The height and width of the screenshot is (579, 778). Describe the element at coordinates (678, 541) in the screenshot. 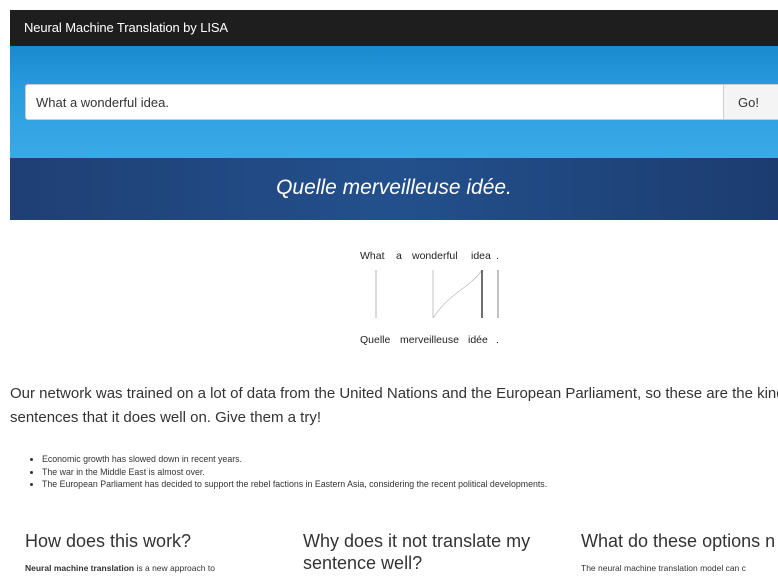

I see `options-heading: What do these options n` at that location.